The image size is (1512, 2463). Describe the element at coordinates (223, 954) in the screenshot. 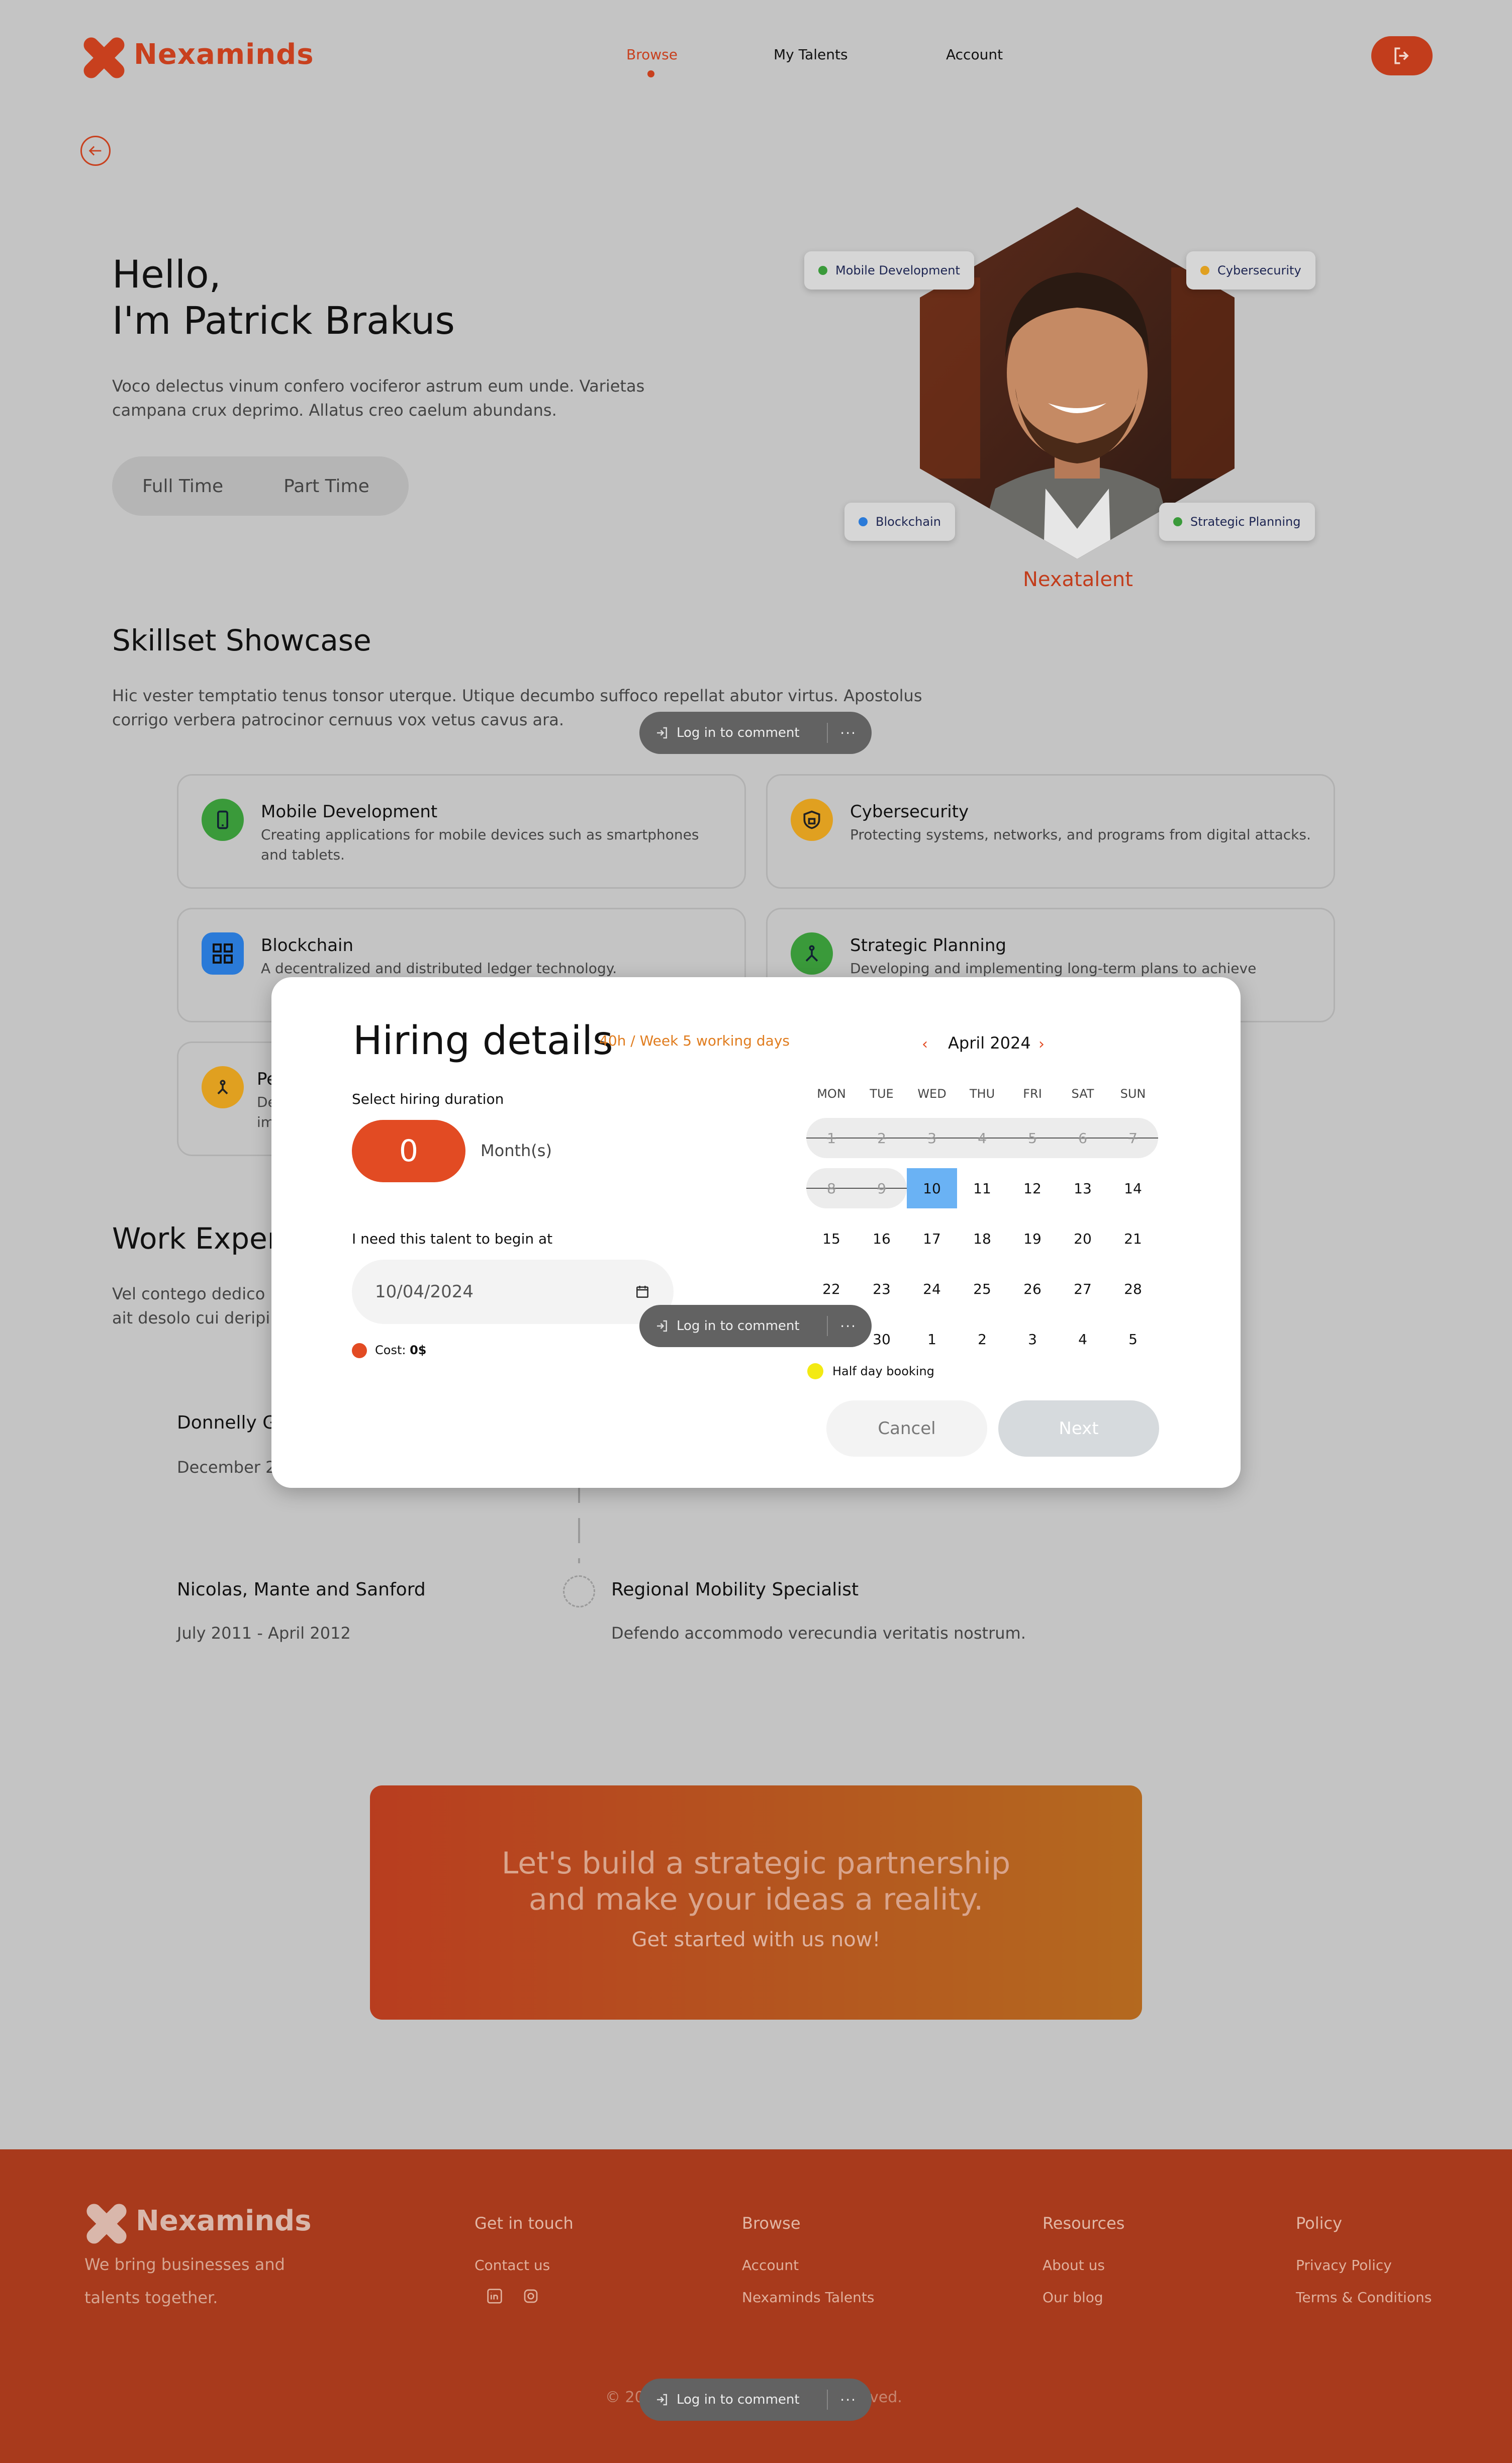

I see `blockchain-icon` at that location.